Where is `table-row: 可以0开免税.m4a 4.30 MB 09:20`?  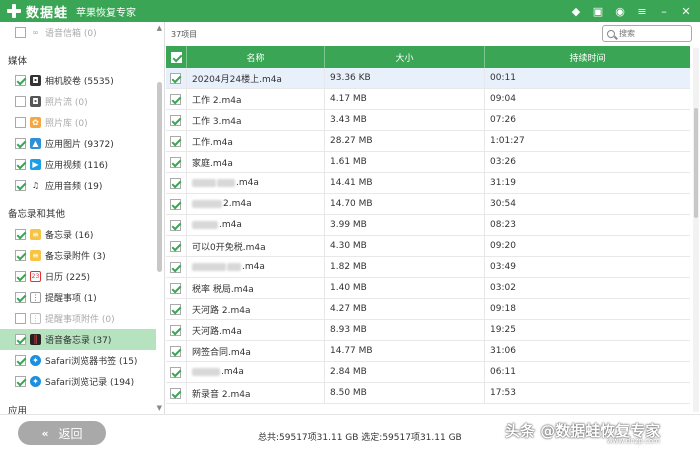
table-row: 可以0开免税.m4a 4.30 MB 09:20 is located at coordinates (428, 246).